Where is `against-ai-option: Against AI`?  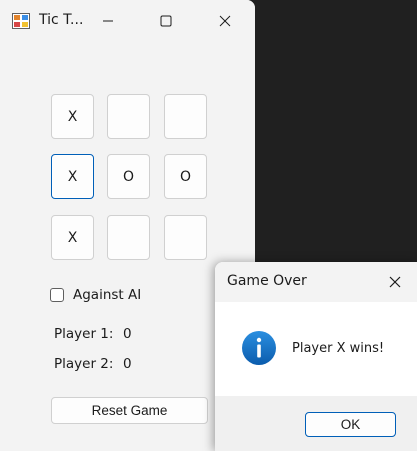 against-ai-option: Against AI is located at coordinates (95, 295).